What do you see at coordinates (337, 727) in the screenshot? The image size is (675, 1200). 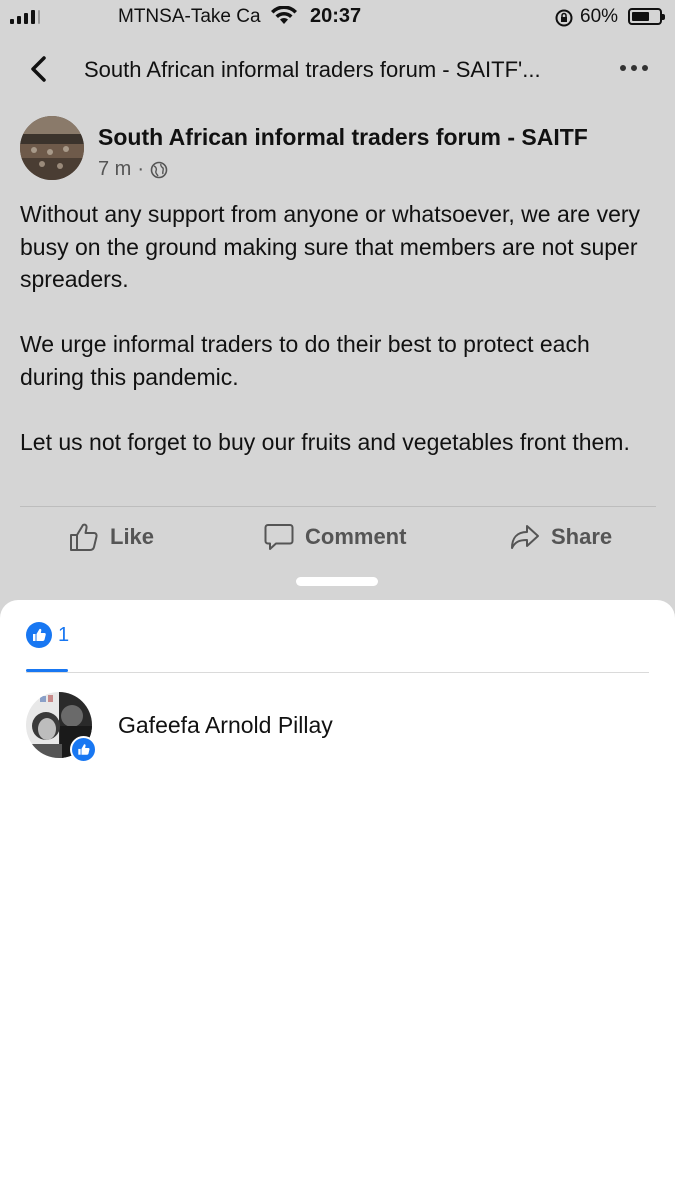 I see `list-item: Gafeefa Arnold Pillay` at bounding box center [337, 727].